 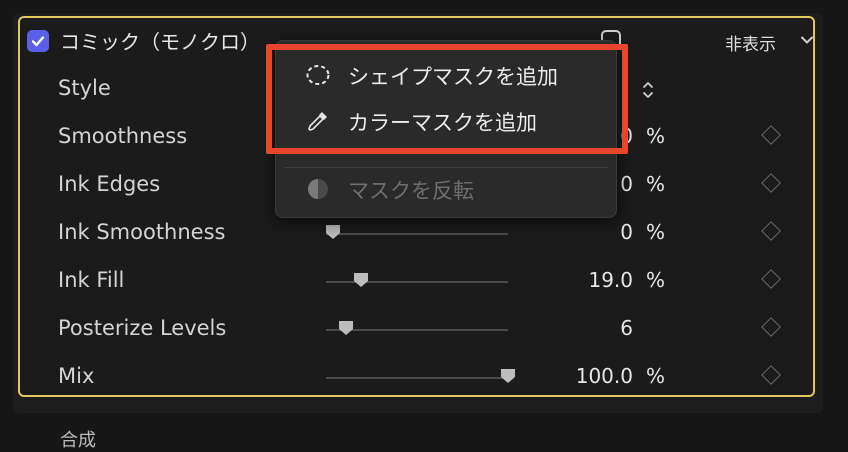 What do you see at coordinates (142, 232) in the screenshot?
I see `param-label: Ink Smoothness` at bounding box center [142, 232].